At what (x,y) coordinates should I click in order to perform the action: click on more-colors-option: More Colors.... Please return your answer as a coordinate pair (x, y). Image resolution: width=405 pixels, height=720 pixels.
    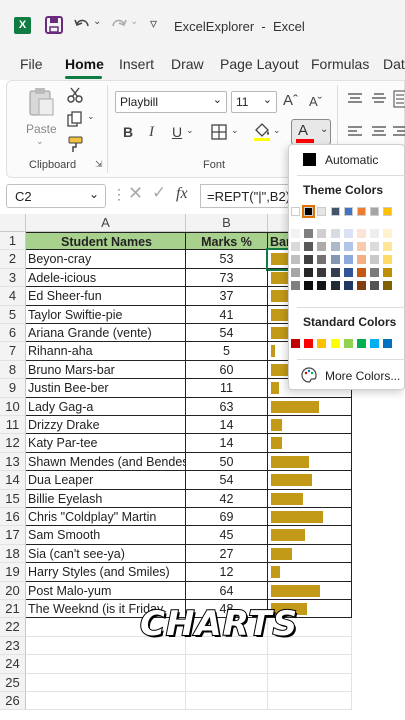
    Looking at the image, I should click on (347, 375).